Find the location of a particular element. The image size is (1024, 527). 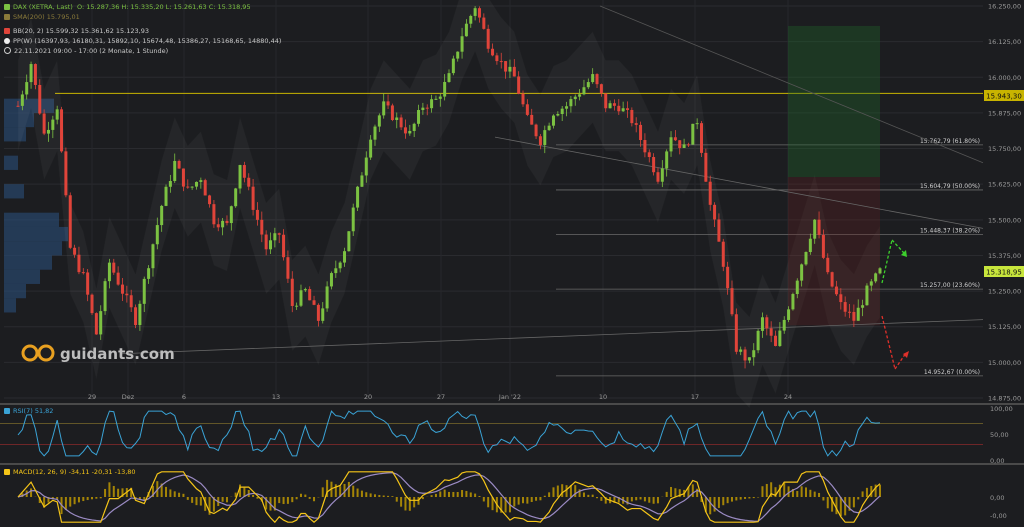

x-tick-label: 27 is located at coordinates (441, 397).